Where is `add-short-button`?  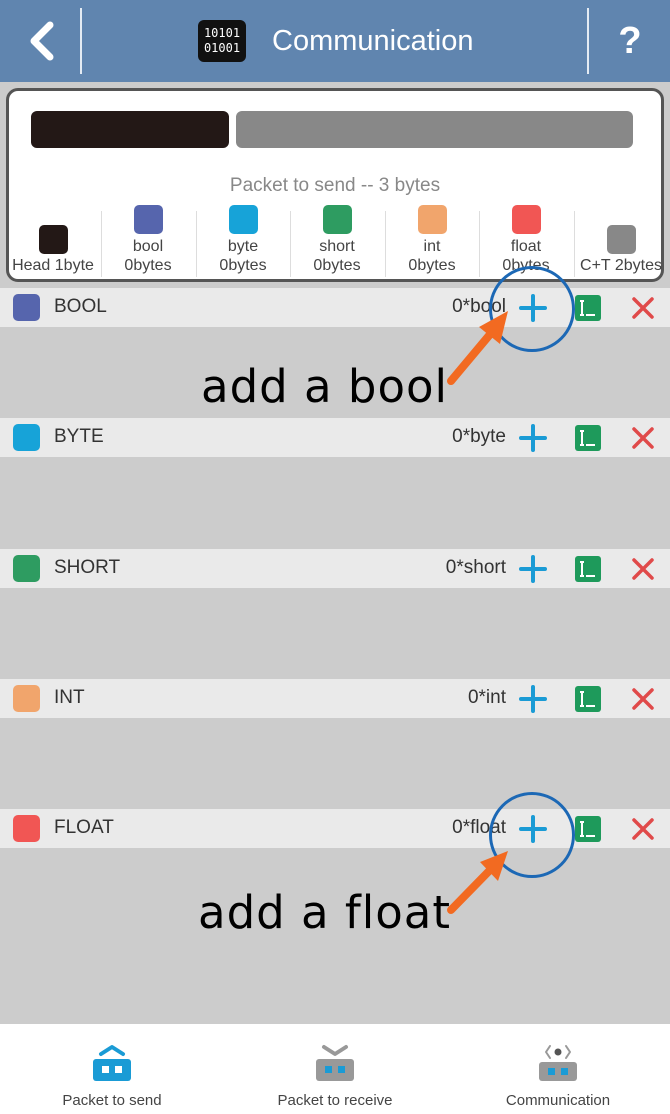
add-short-button is located at coordinates (533, 569).